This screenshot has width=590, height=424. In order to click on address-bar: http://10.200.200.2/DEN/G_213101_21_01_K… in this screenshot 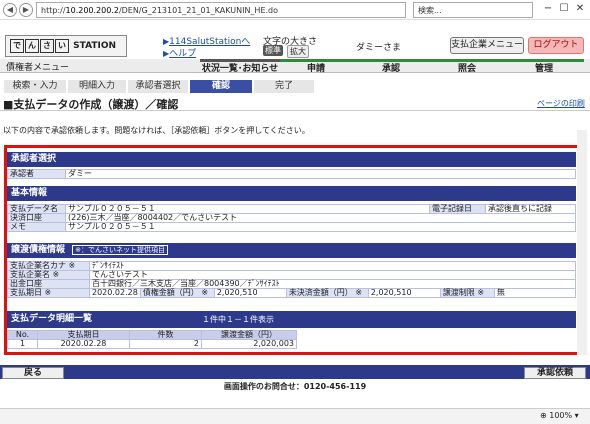, I will do `click(221, 10)`.